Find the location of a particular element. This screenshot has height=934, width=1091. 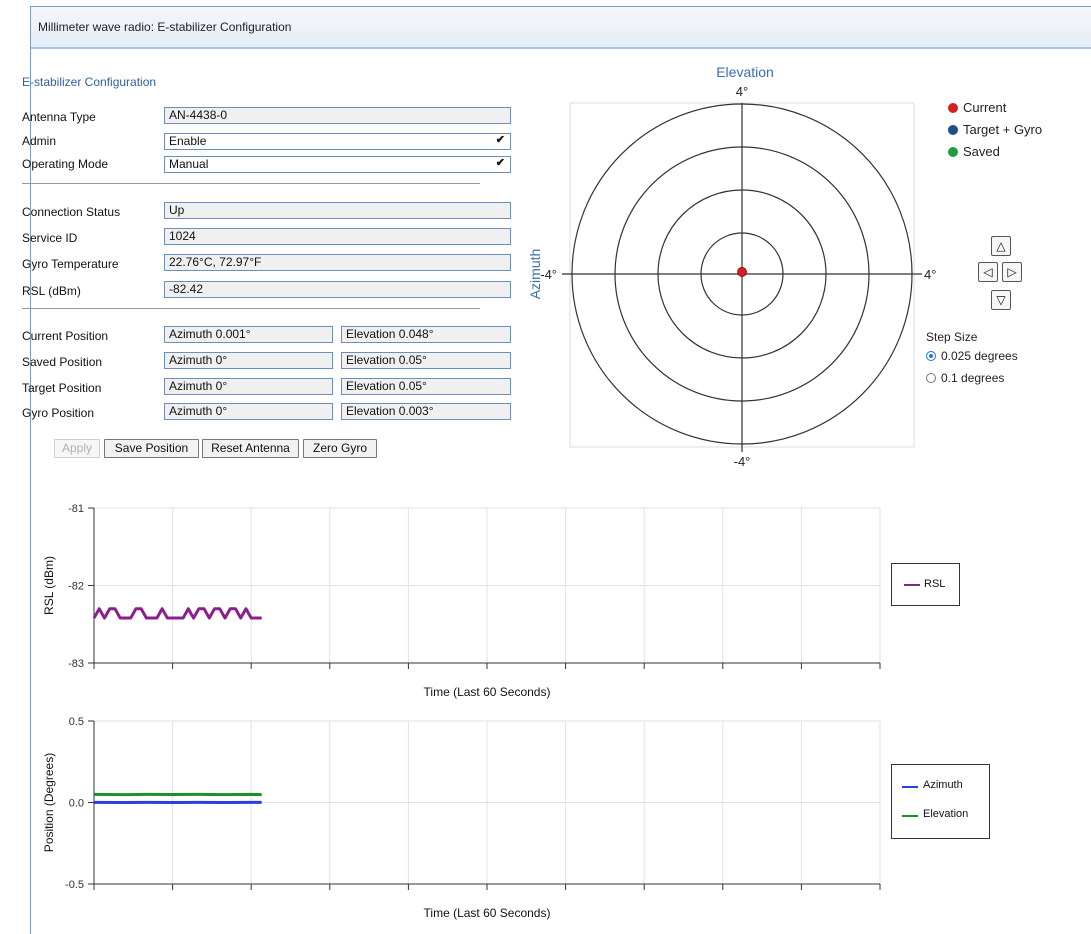

azimuth-legend-label: Azimuth is located at coordinates (943, 785).